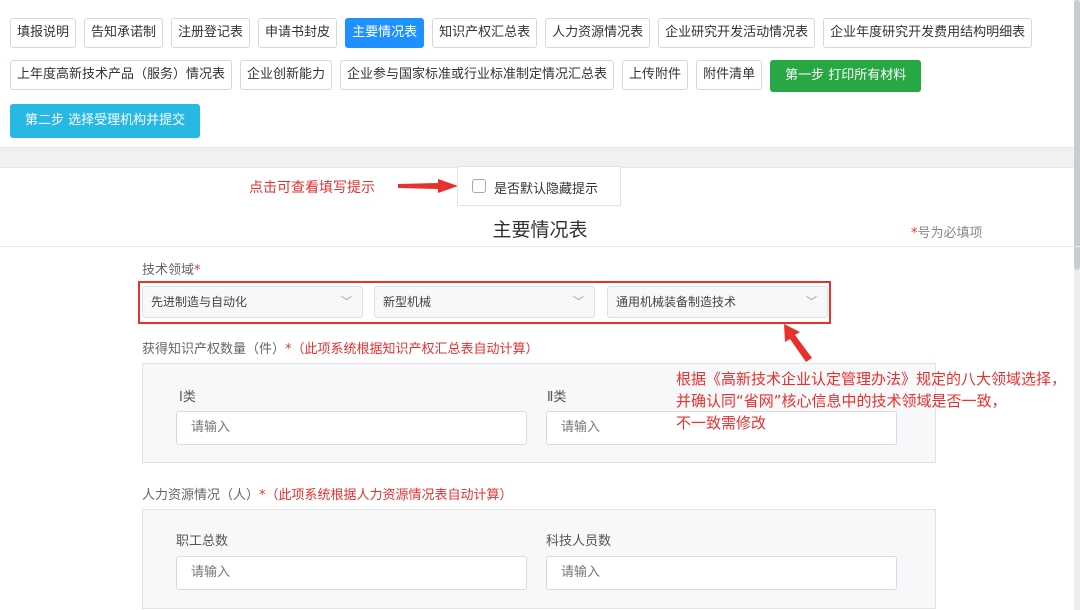 This screenshot has height=610, width=1080. What do you see at coordinates (655, 75) in the screenshot?
I see `tab-upload: 上传附件` at bounding box center [655, 75].